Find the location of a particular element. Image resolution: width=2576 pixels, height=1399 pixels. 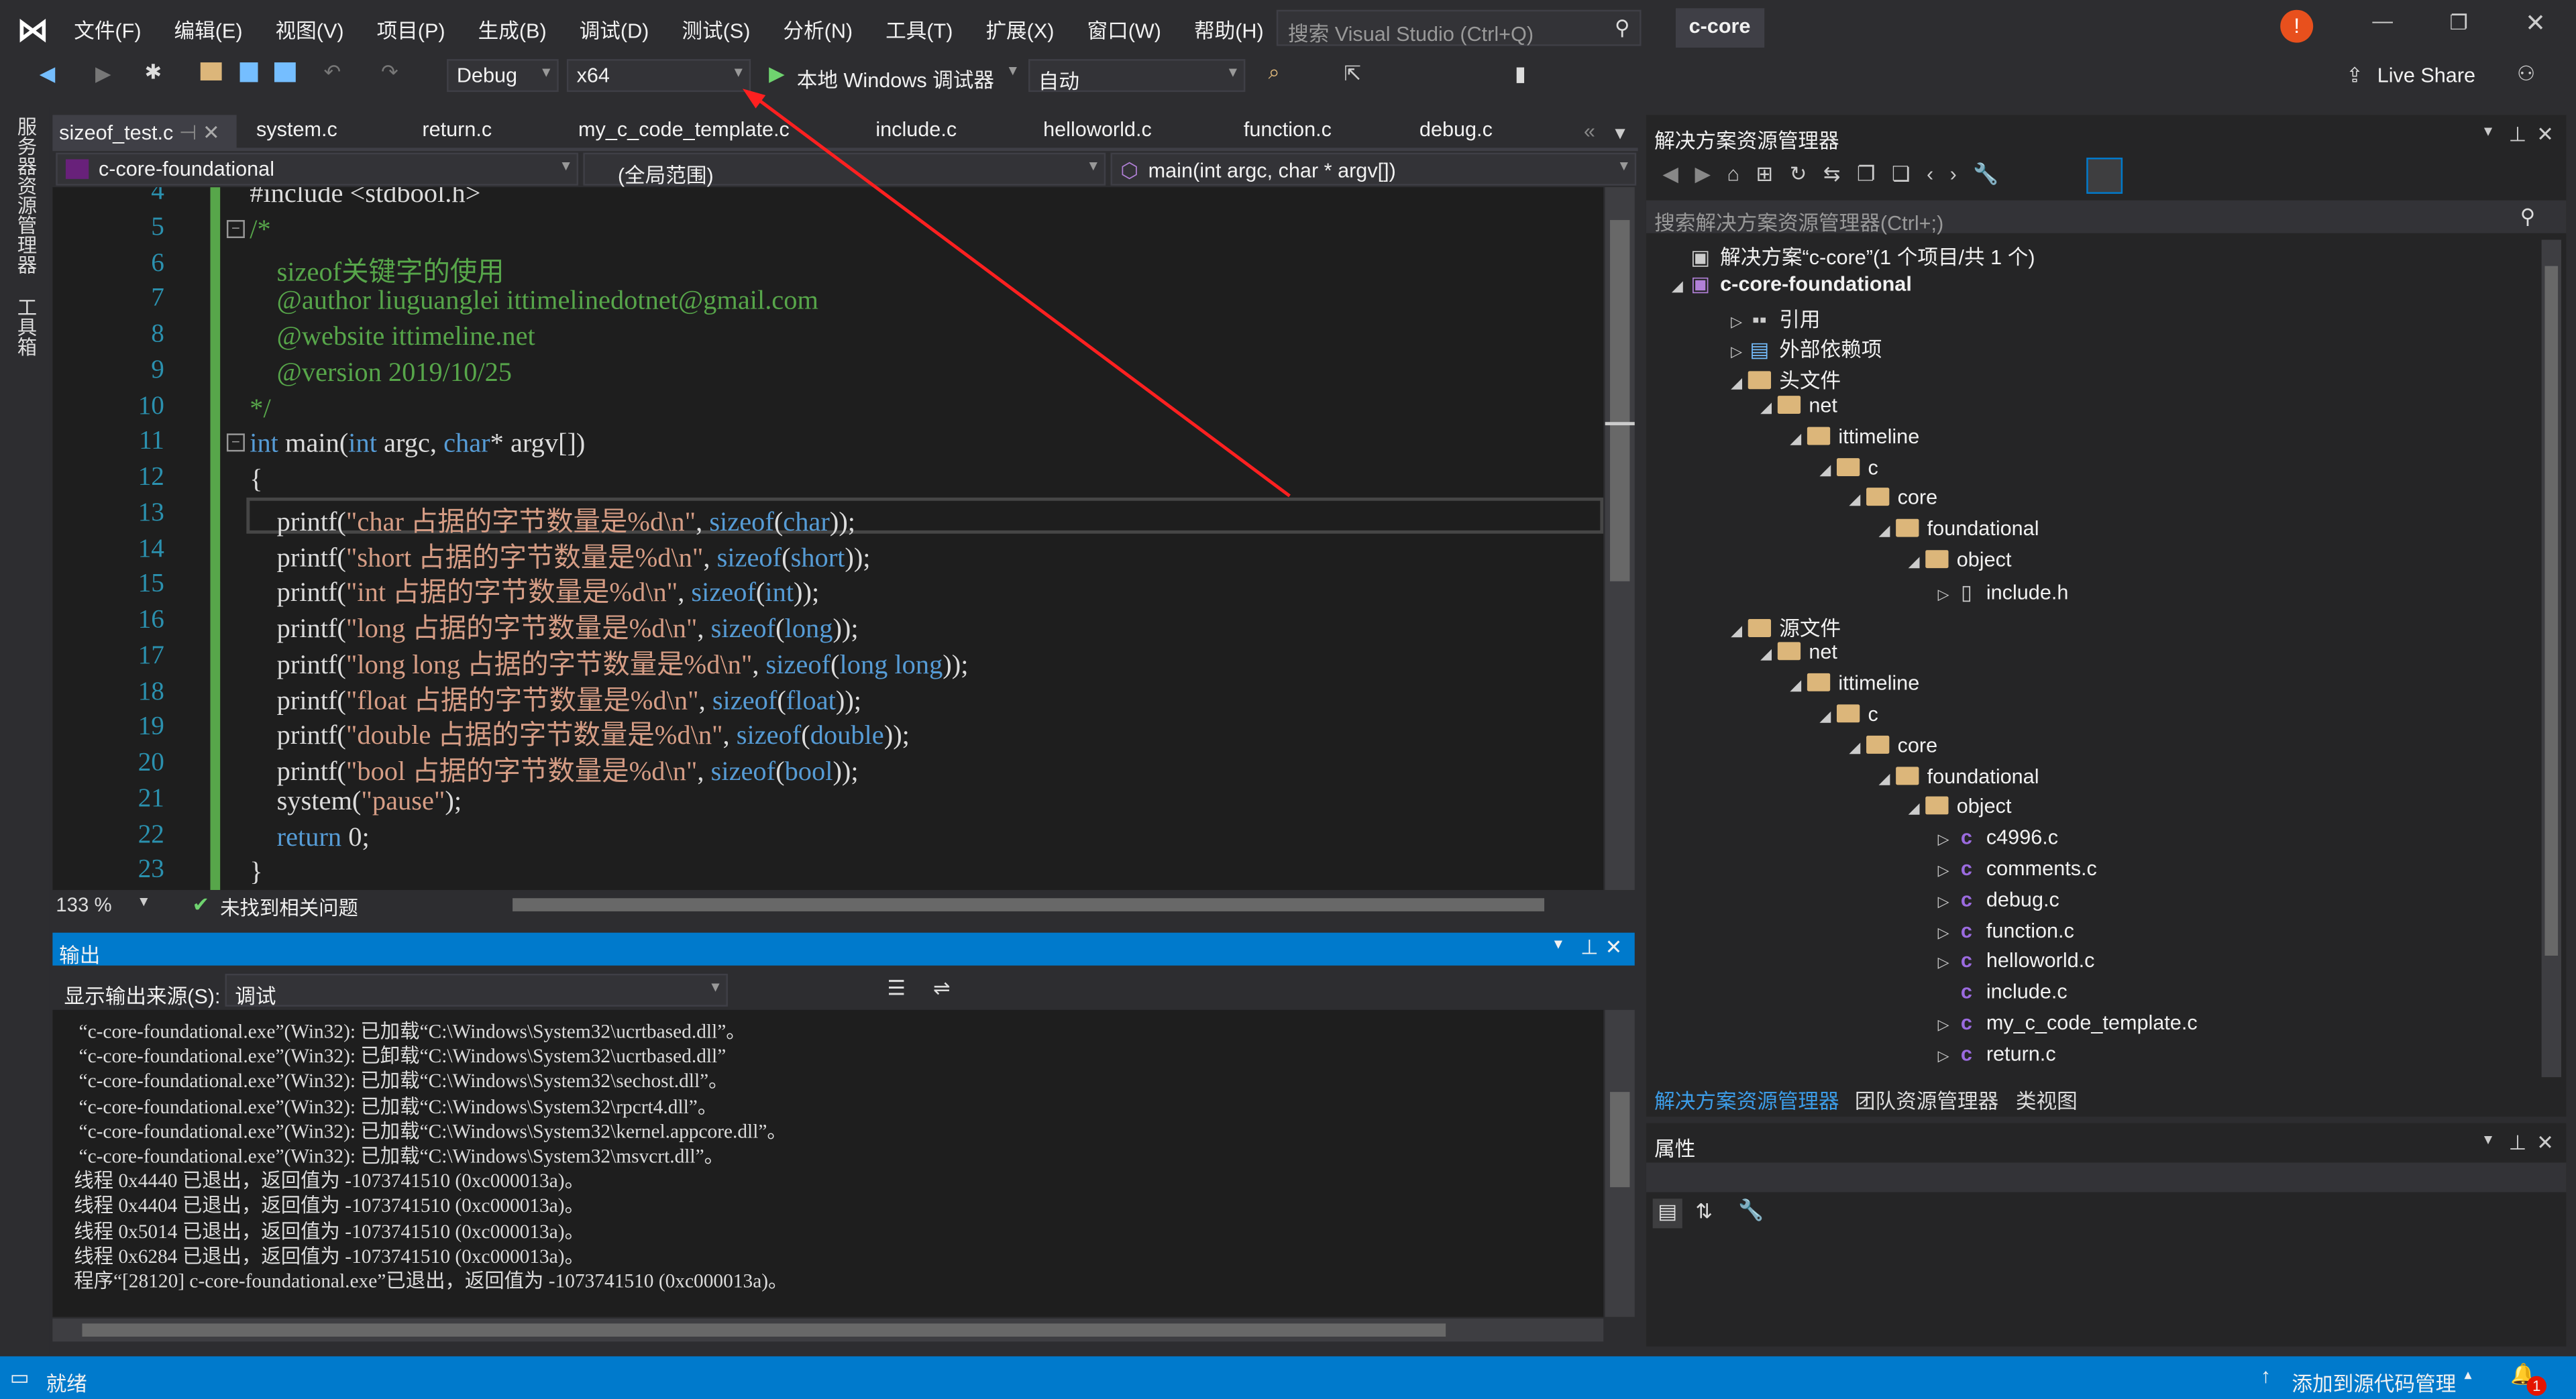

se-search-icon: ⚲ is located at coordinates (2527, 216).